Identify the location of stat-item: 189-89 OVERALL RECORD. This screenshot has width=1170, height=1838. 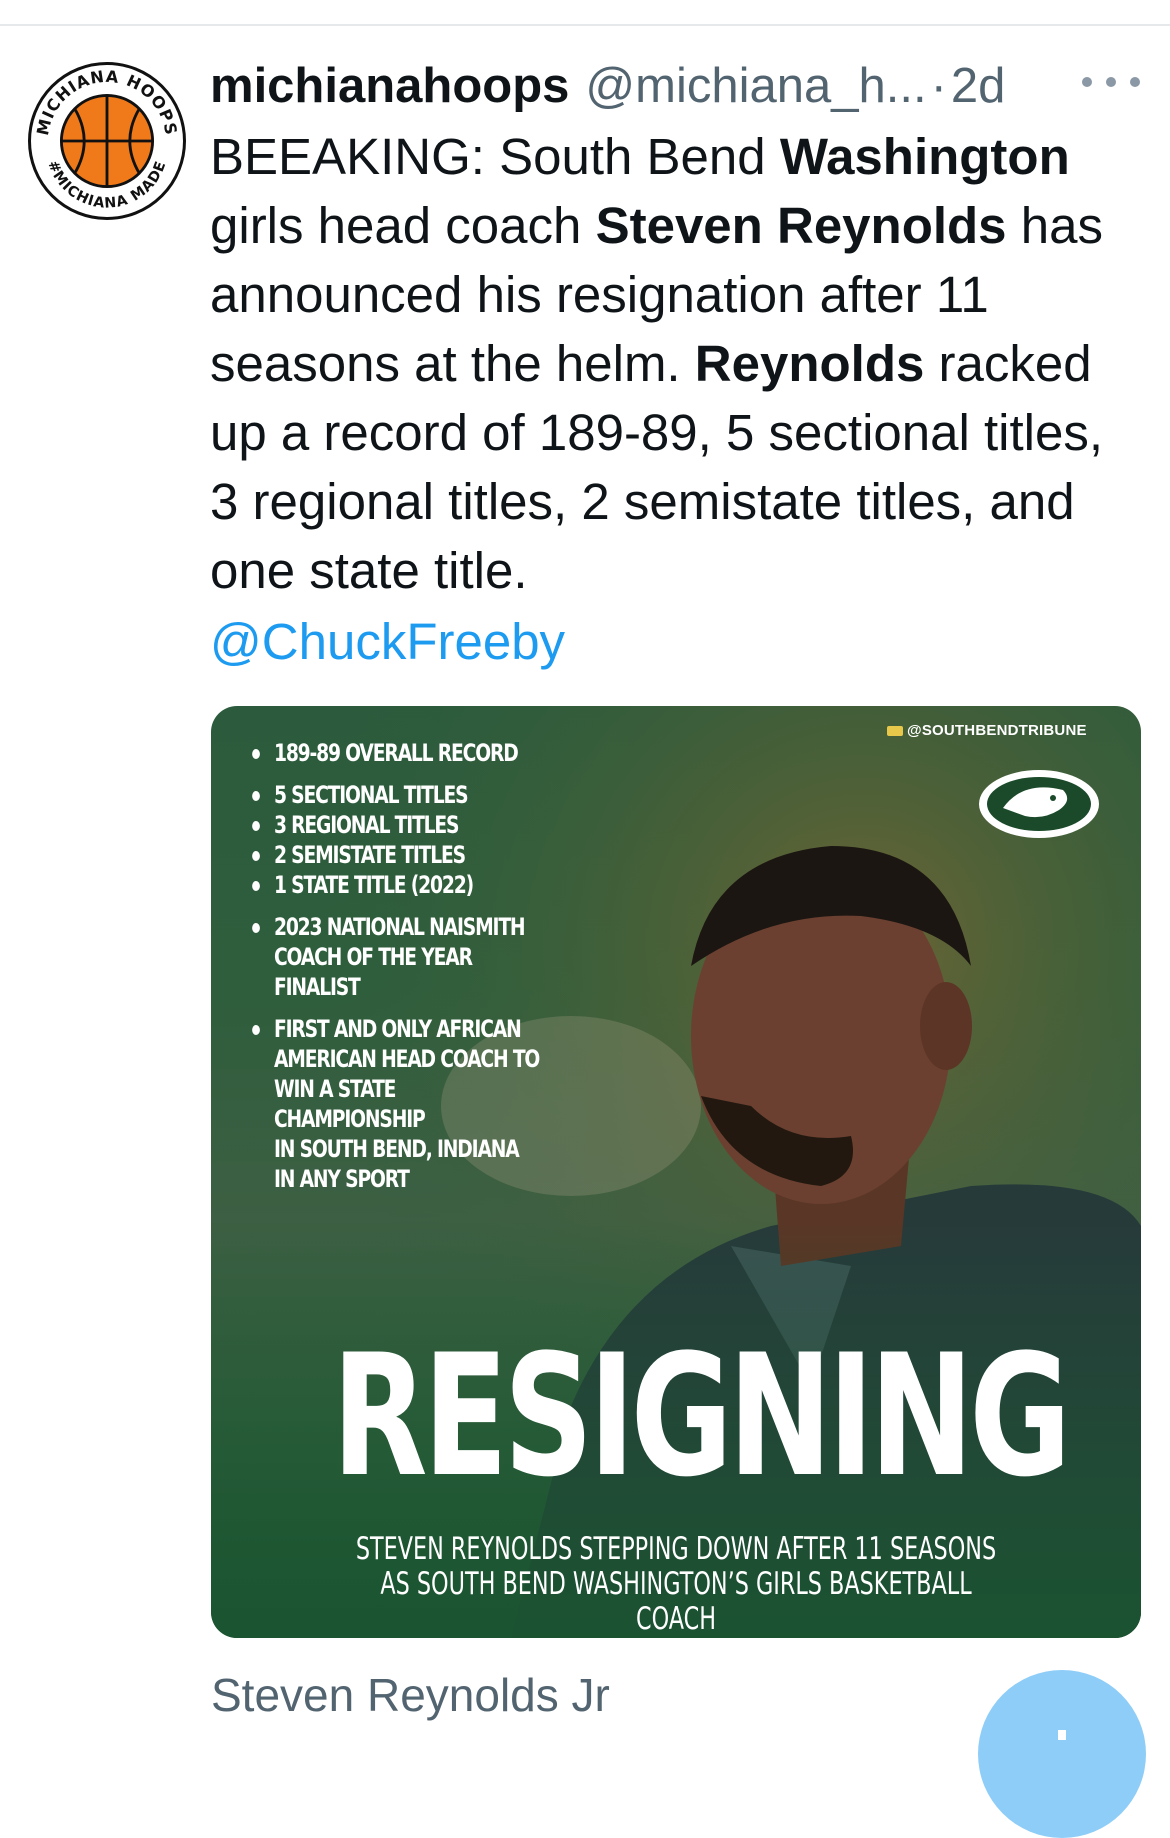
(397, 753).